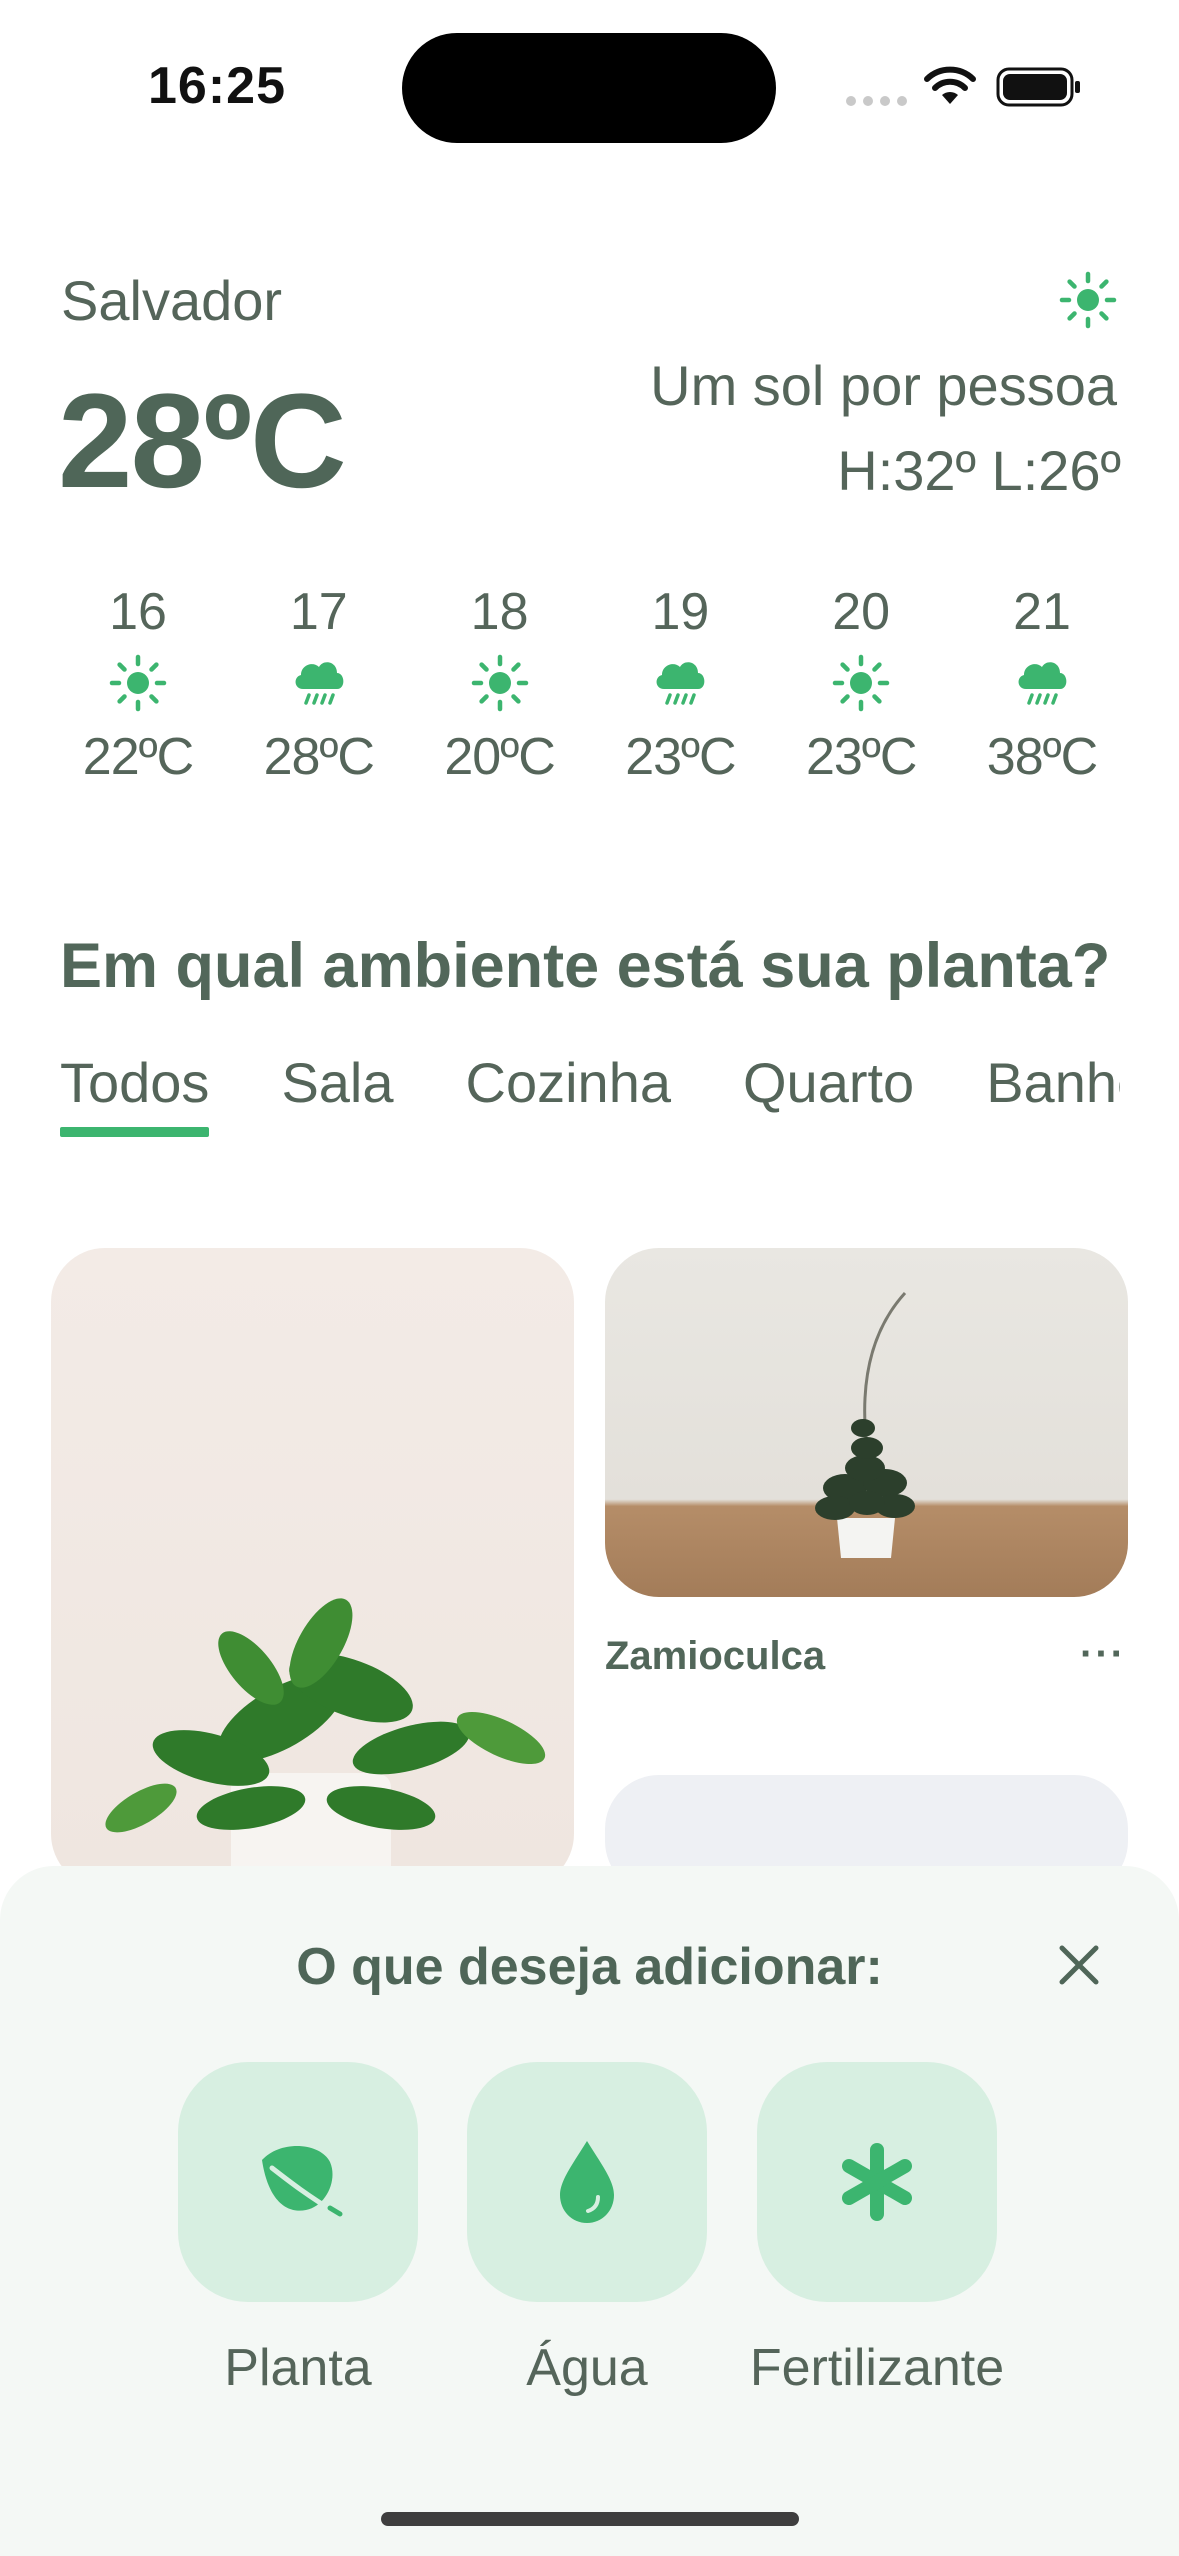 This screenshot has width=1179, height=2556. I want to click on forecast-day: 21 38ºC, so click(1042, 686).